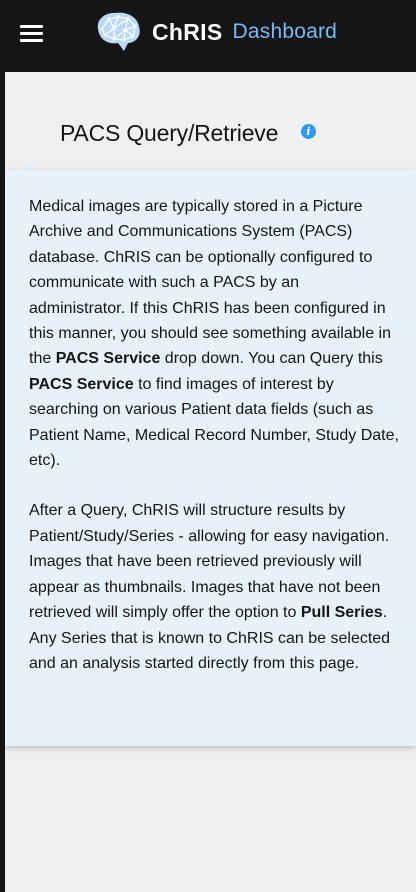 This screenshot has height=892, width=416. I want to click on pull-series-term: Pull Series, so click(341, 613).